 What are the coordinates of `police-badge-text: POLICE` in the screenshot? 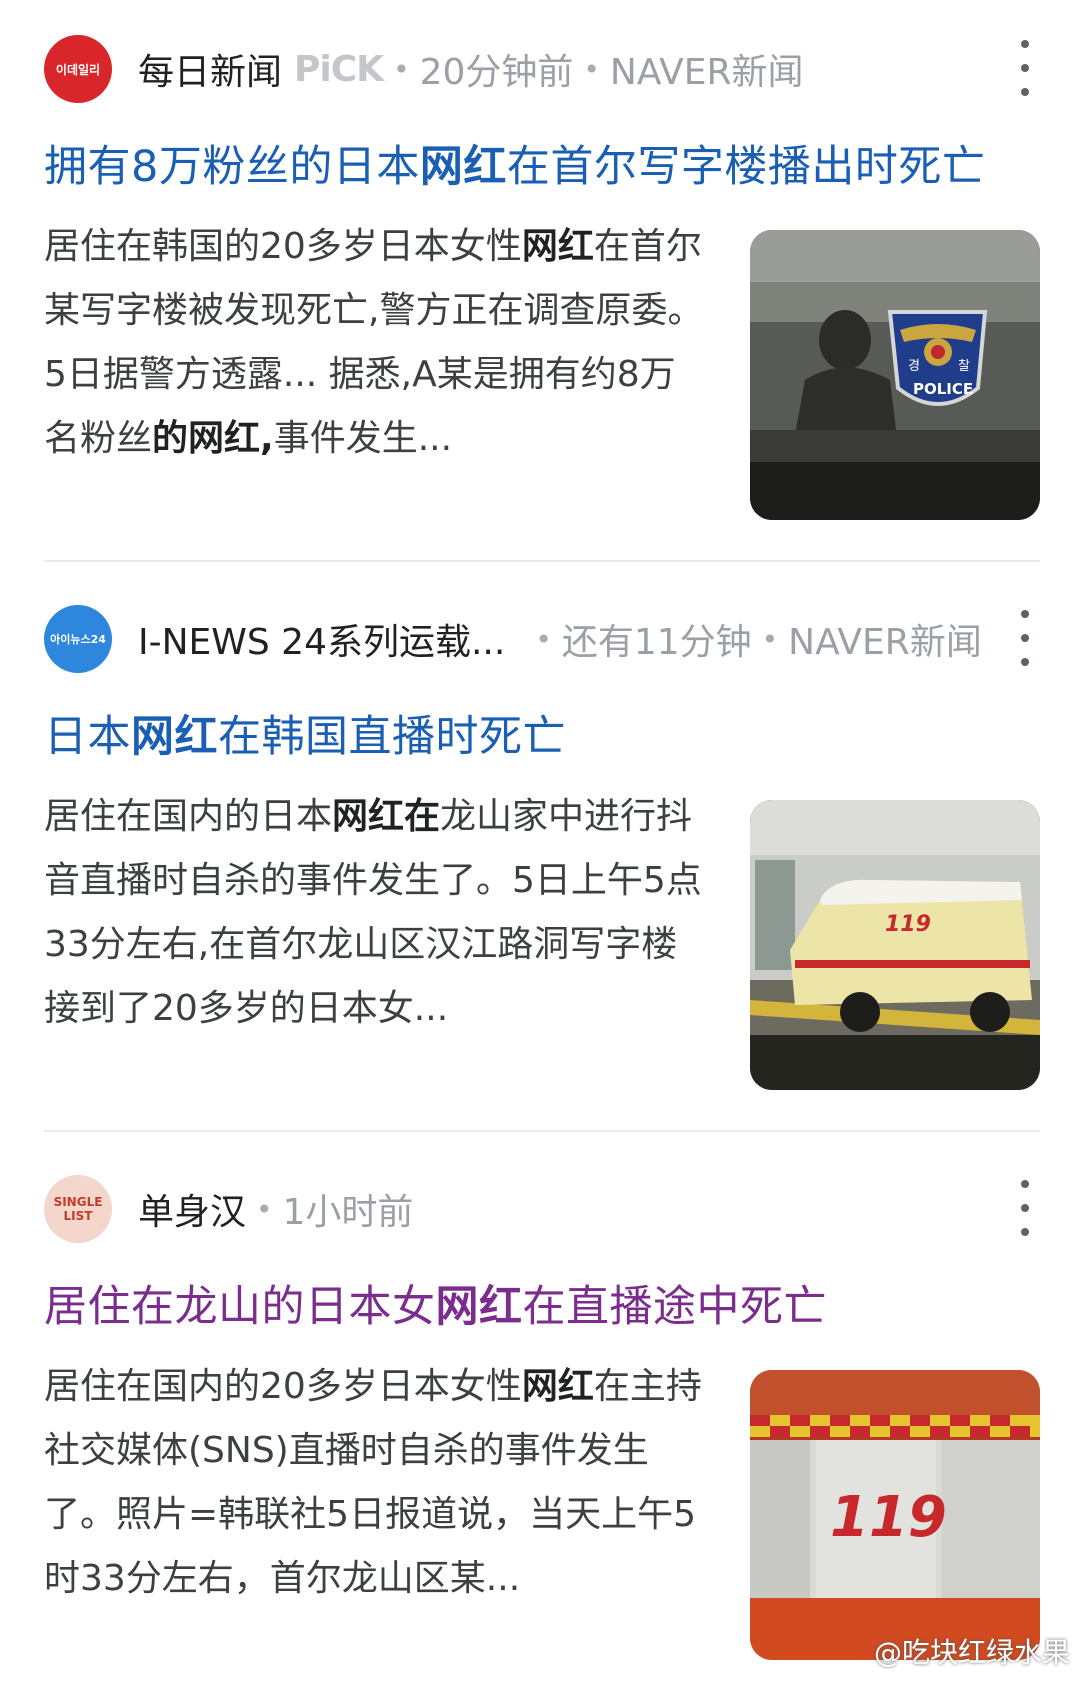 It's located at (943, 389).